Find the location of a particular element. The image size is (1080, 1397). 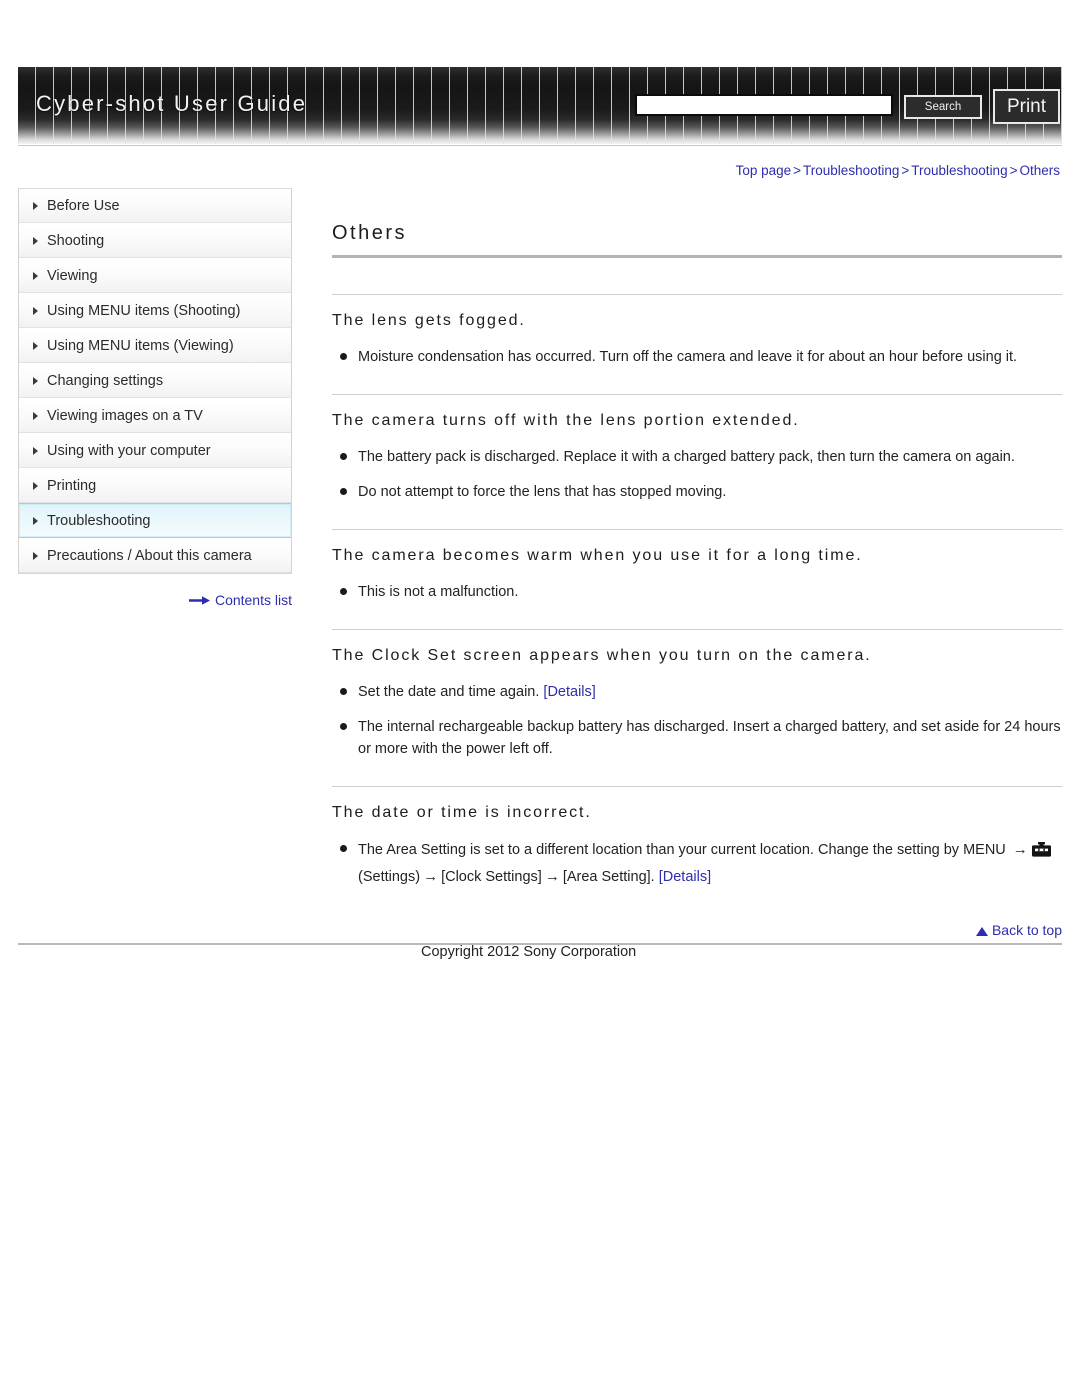

sidebar-item-label: Changing settings is located at coordinates (105, 381).